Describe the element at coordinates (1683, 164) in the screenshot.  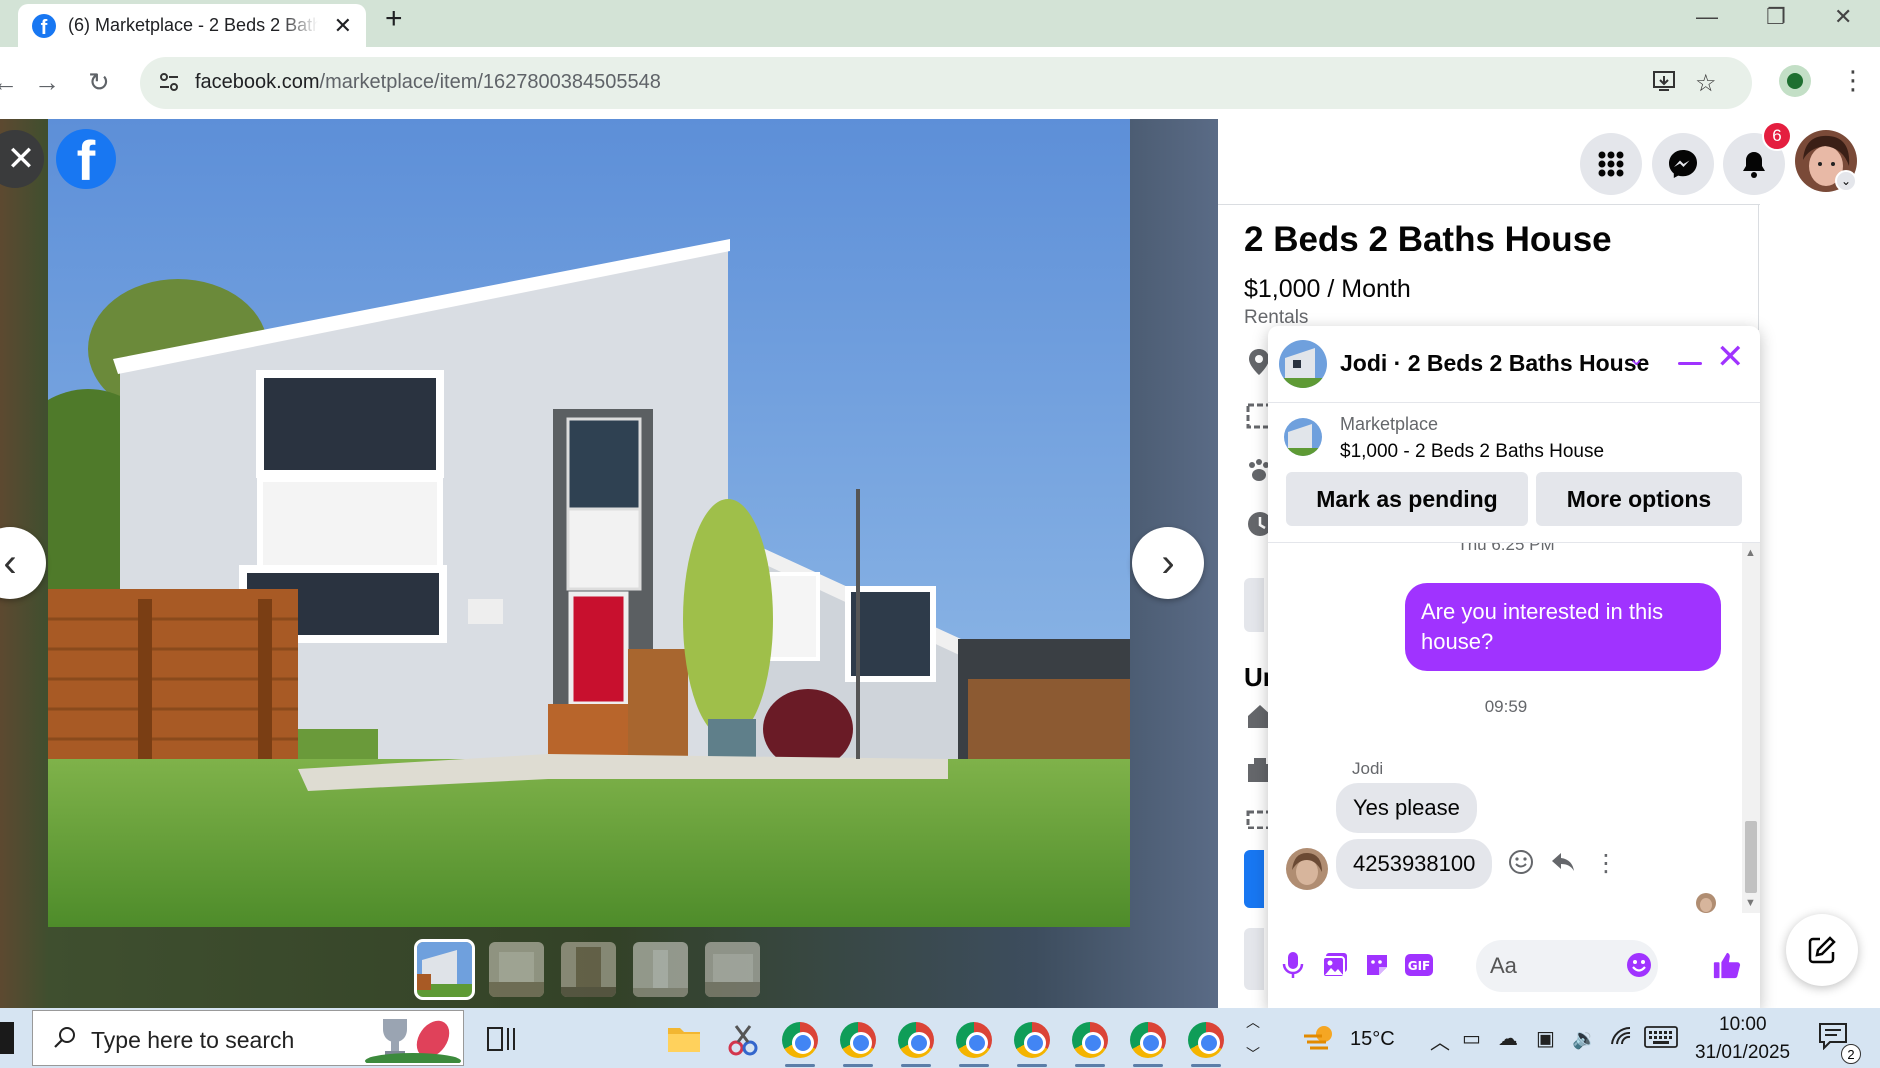
I see `messenger-icon` at that location.